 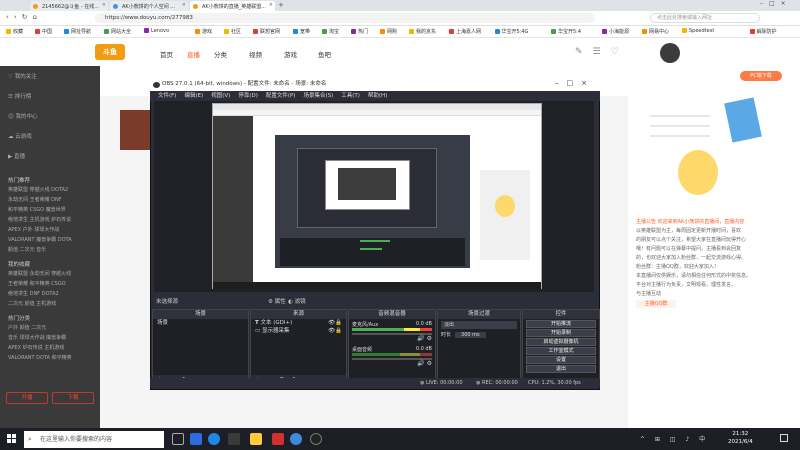 What do you see at coordinates (11, 438) in the screenshot?
I see `windows-start-icon` at bounding box center [11, 438].